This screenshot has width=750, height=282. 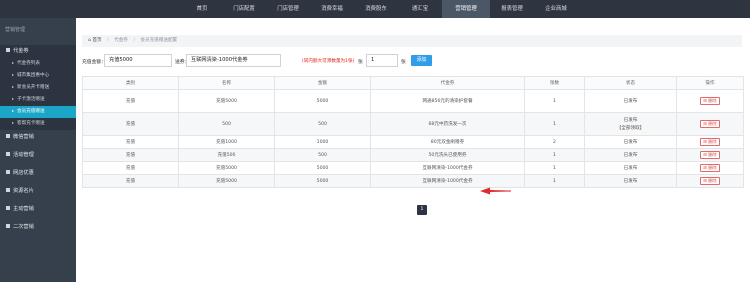 What do you see at coordinates (447, 155) in the screenshot?
I see `cell-voucher: 50元洗头已使用券` at bounding box center [447, 155].